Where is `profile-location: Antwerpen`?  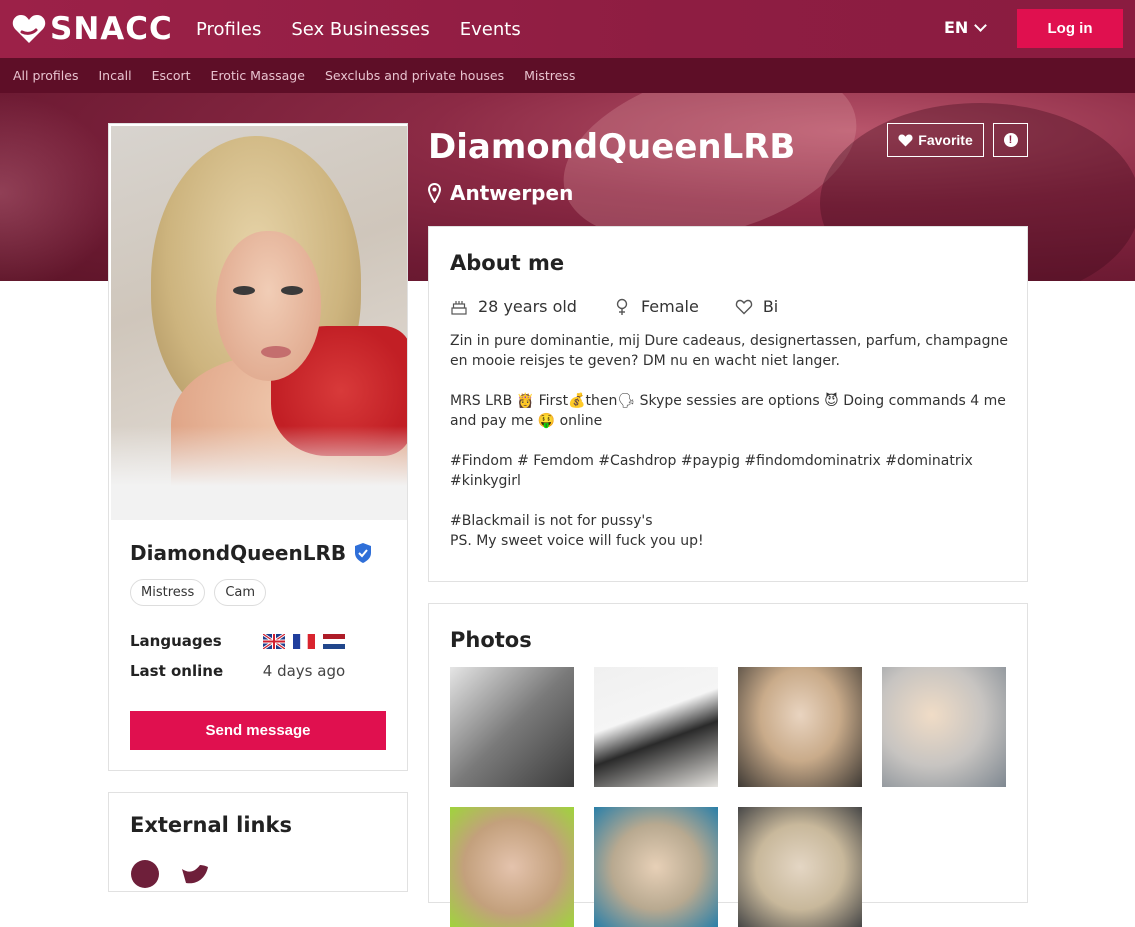 profile-location: Antwerpen is located at coordinates (500, 193).